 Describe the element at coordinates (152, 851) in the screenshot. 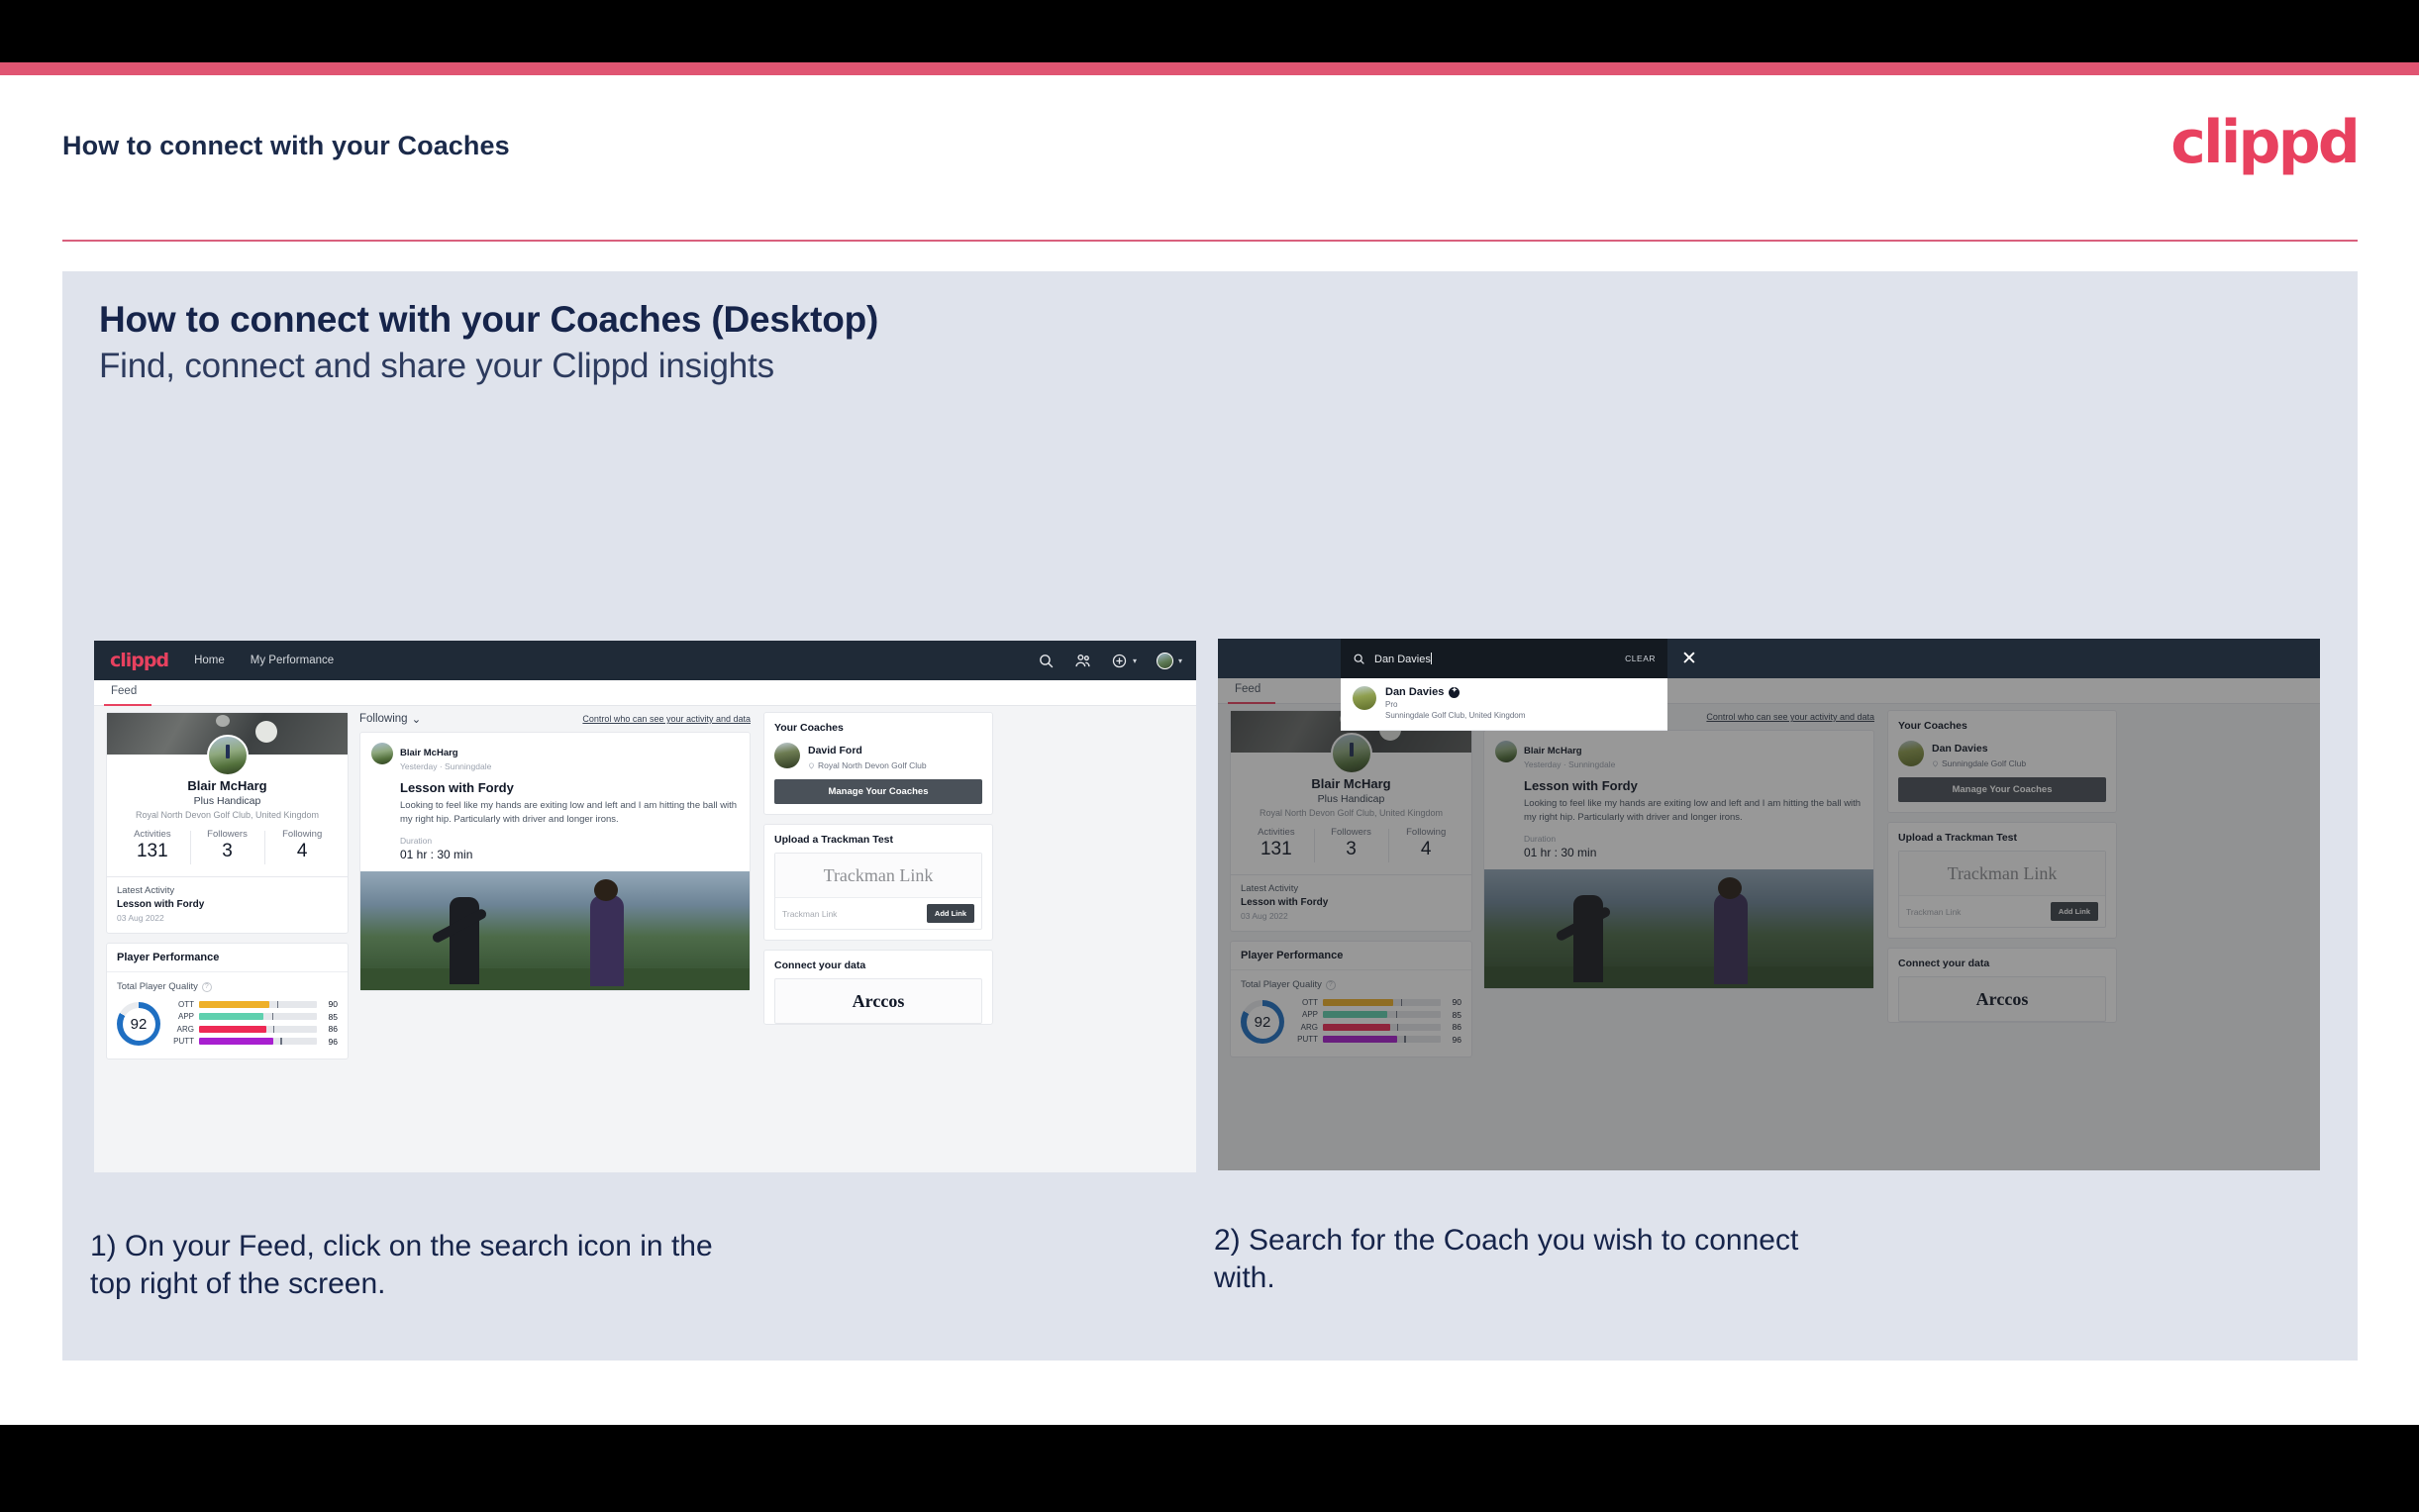

I see `stat-value: 131` at that location.